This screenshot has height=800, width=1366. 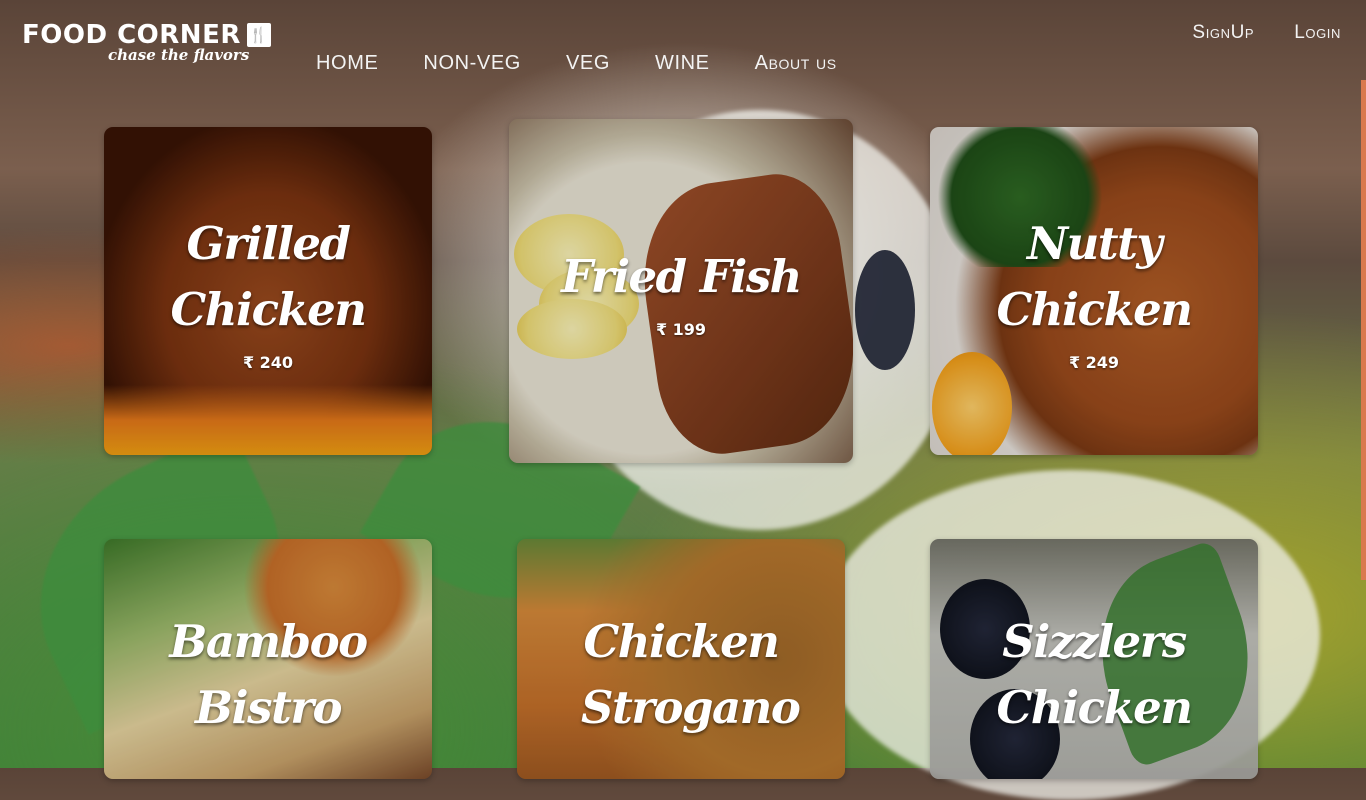 I want to click on dish-price: ₹ 199, so click(x=681, y=329).